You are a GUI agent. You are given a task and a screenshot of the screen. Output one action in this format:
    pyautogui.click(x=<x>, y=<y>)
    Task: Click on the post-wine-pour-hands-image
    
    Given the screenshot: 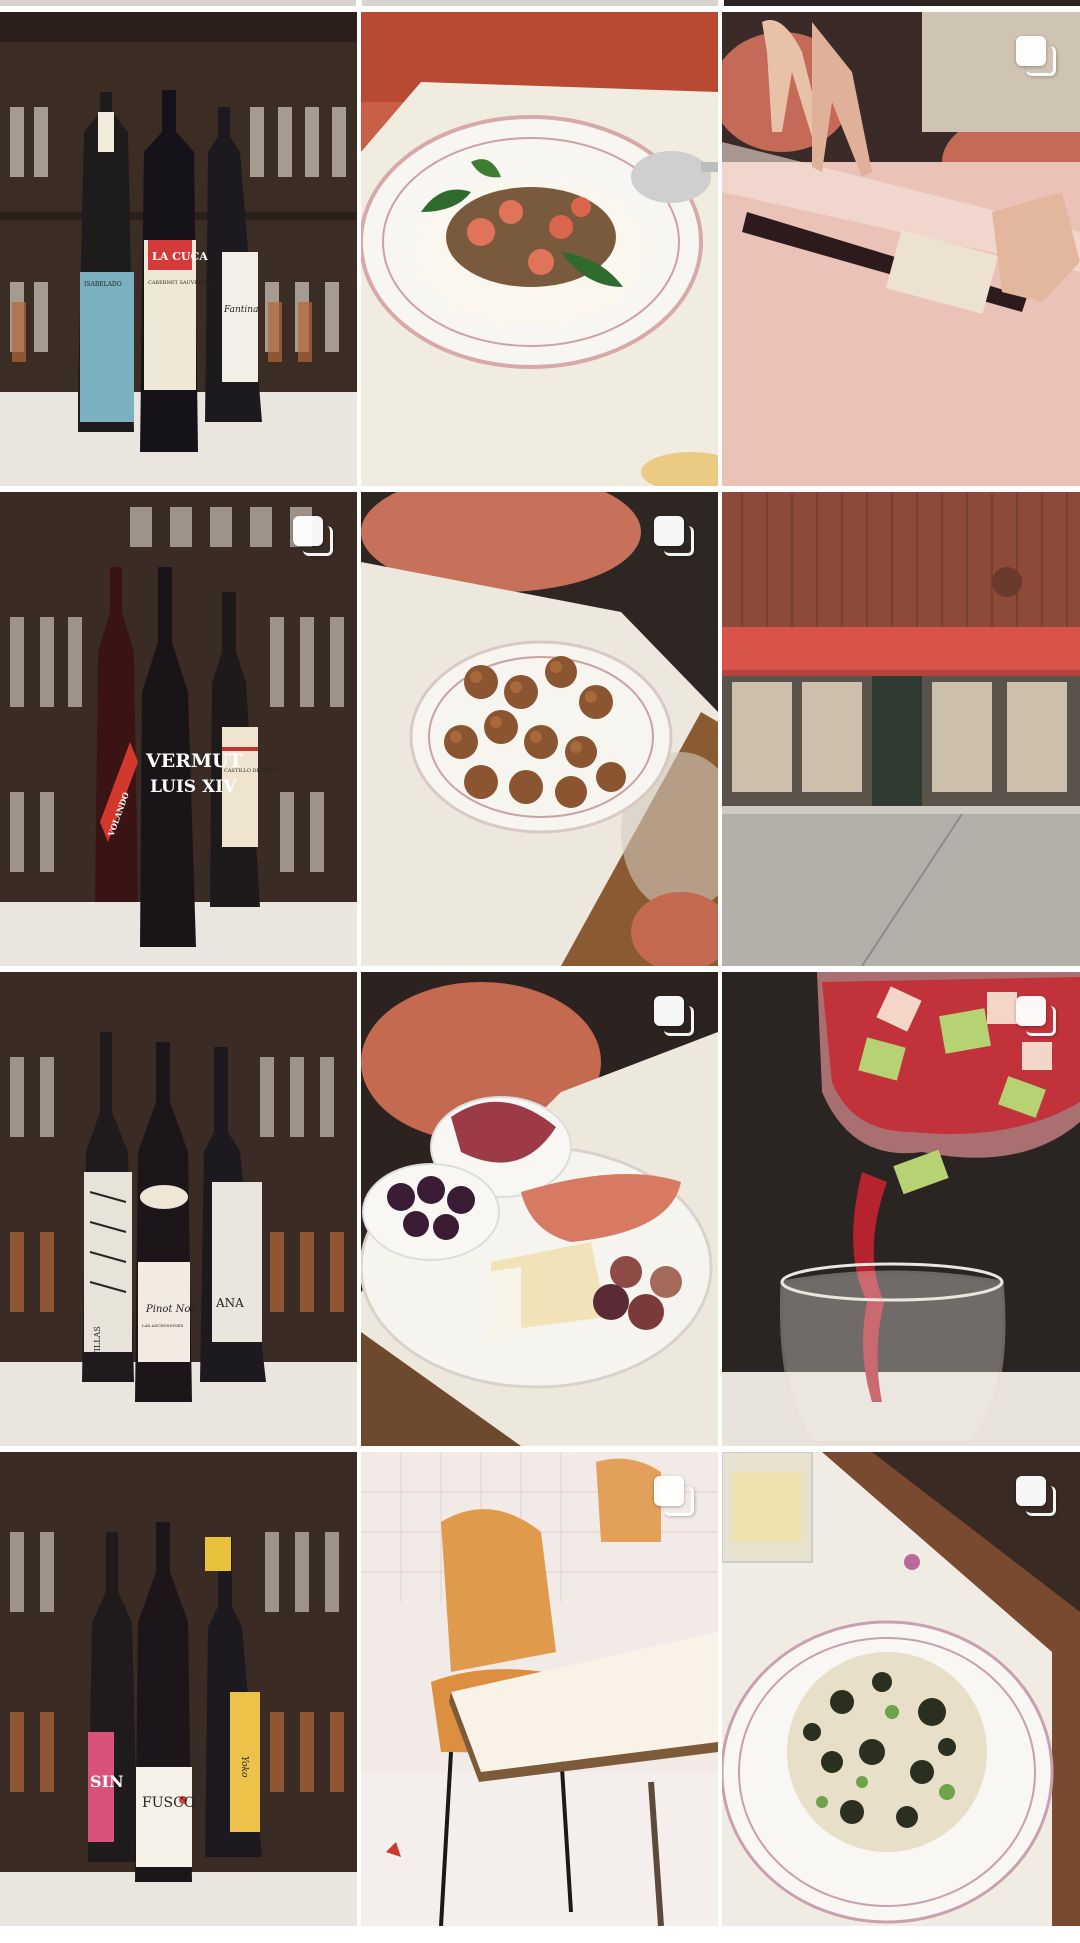 What is the action you would take?
    pyautogui.click(x=901, y=249)
    